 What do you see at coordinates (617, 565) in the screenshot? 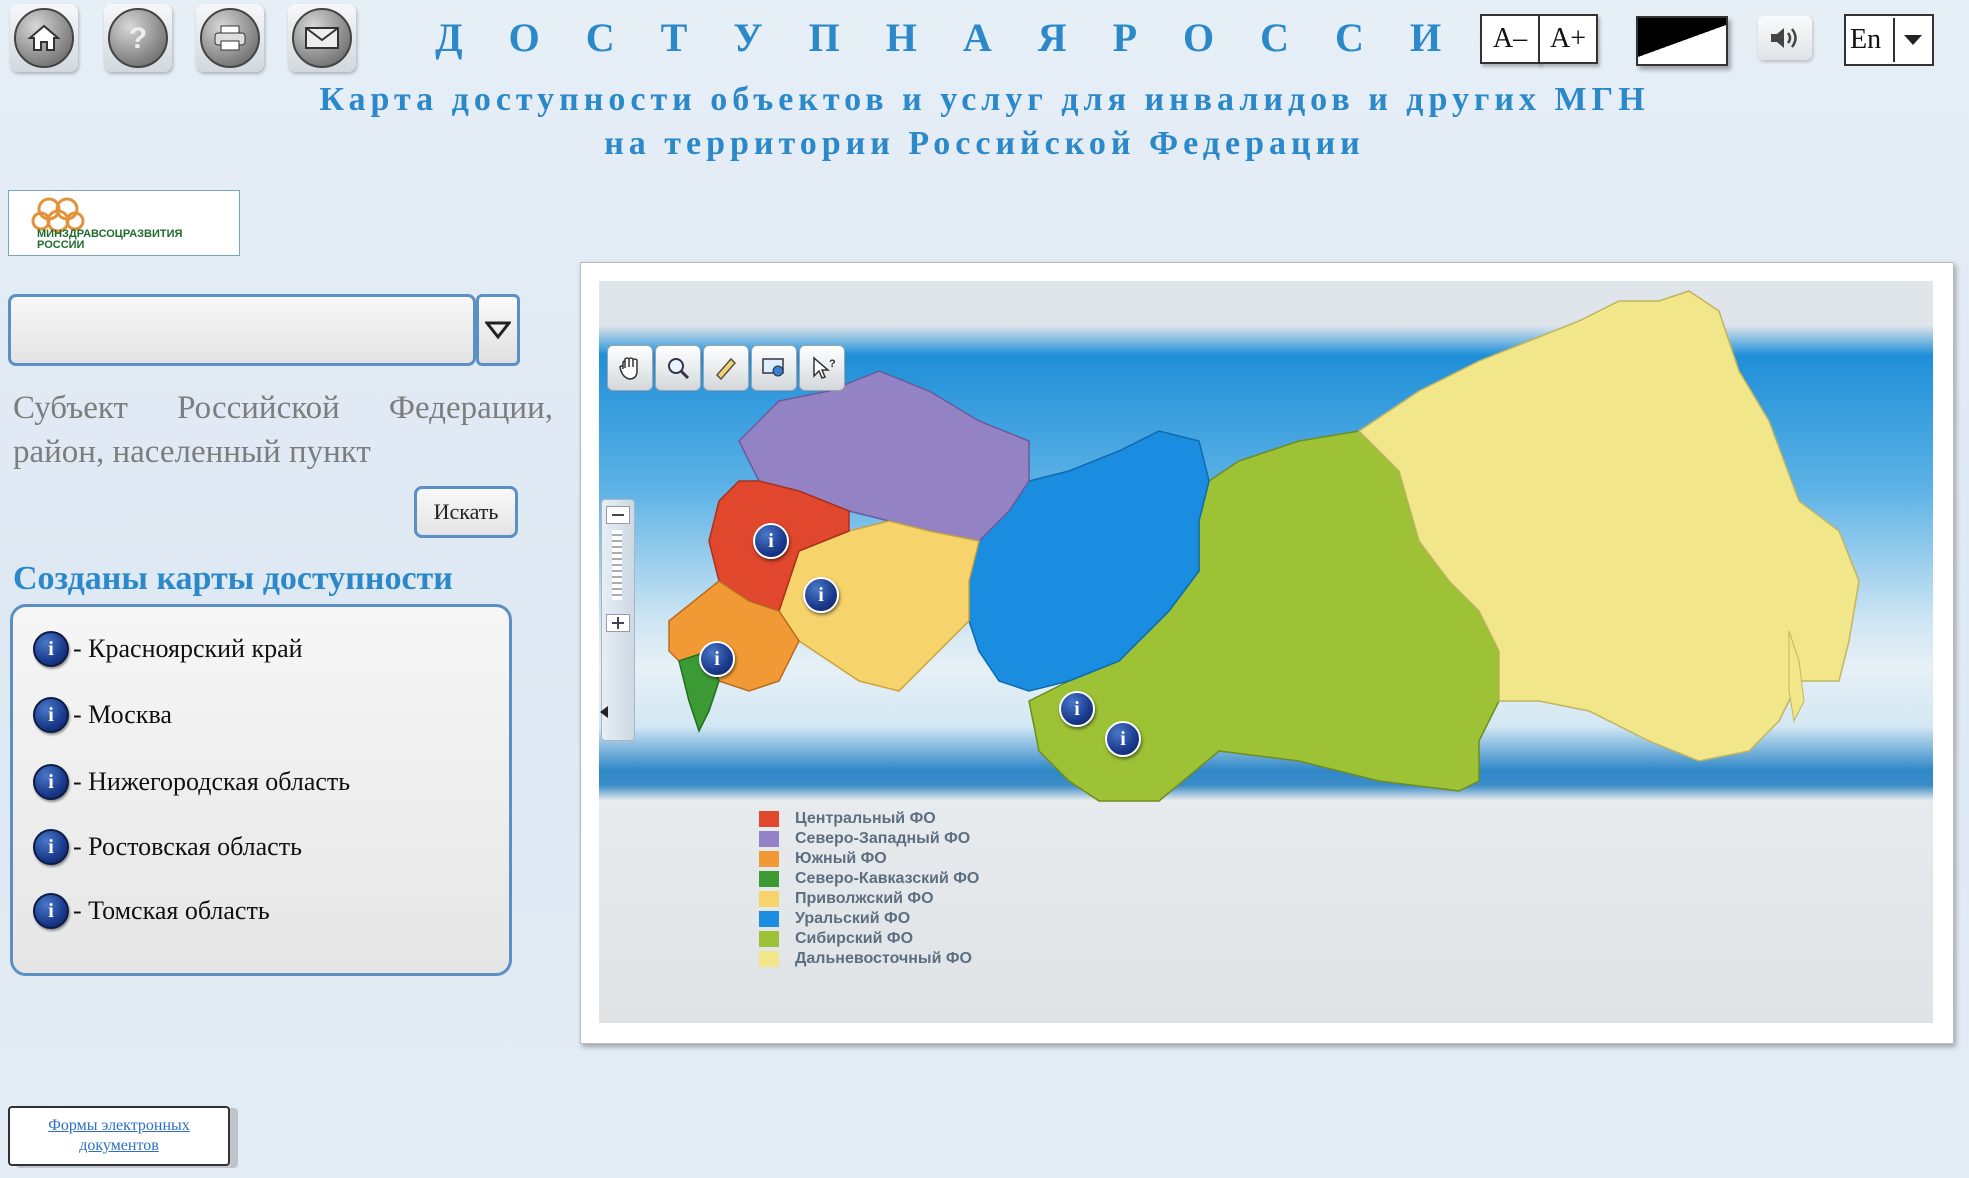
I see `zoom-track` at bounding box center [617, 565].